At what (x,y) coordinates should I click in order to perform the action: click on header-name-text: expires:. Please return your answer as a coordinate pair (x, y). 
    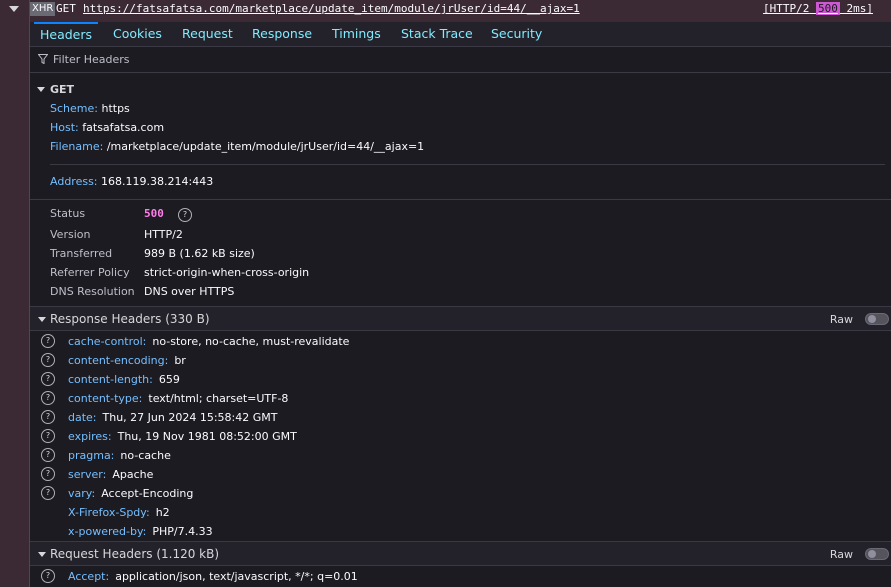
    Looking at the image, I should click on (90, 436).